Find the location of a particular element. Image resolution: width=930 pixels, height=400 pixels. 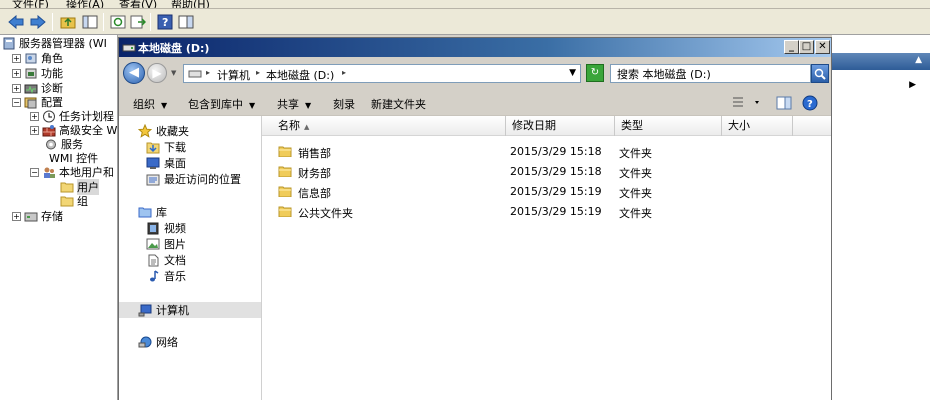

column-type: 类型 is located at coordinates (668, 126).